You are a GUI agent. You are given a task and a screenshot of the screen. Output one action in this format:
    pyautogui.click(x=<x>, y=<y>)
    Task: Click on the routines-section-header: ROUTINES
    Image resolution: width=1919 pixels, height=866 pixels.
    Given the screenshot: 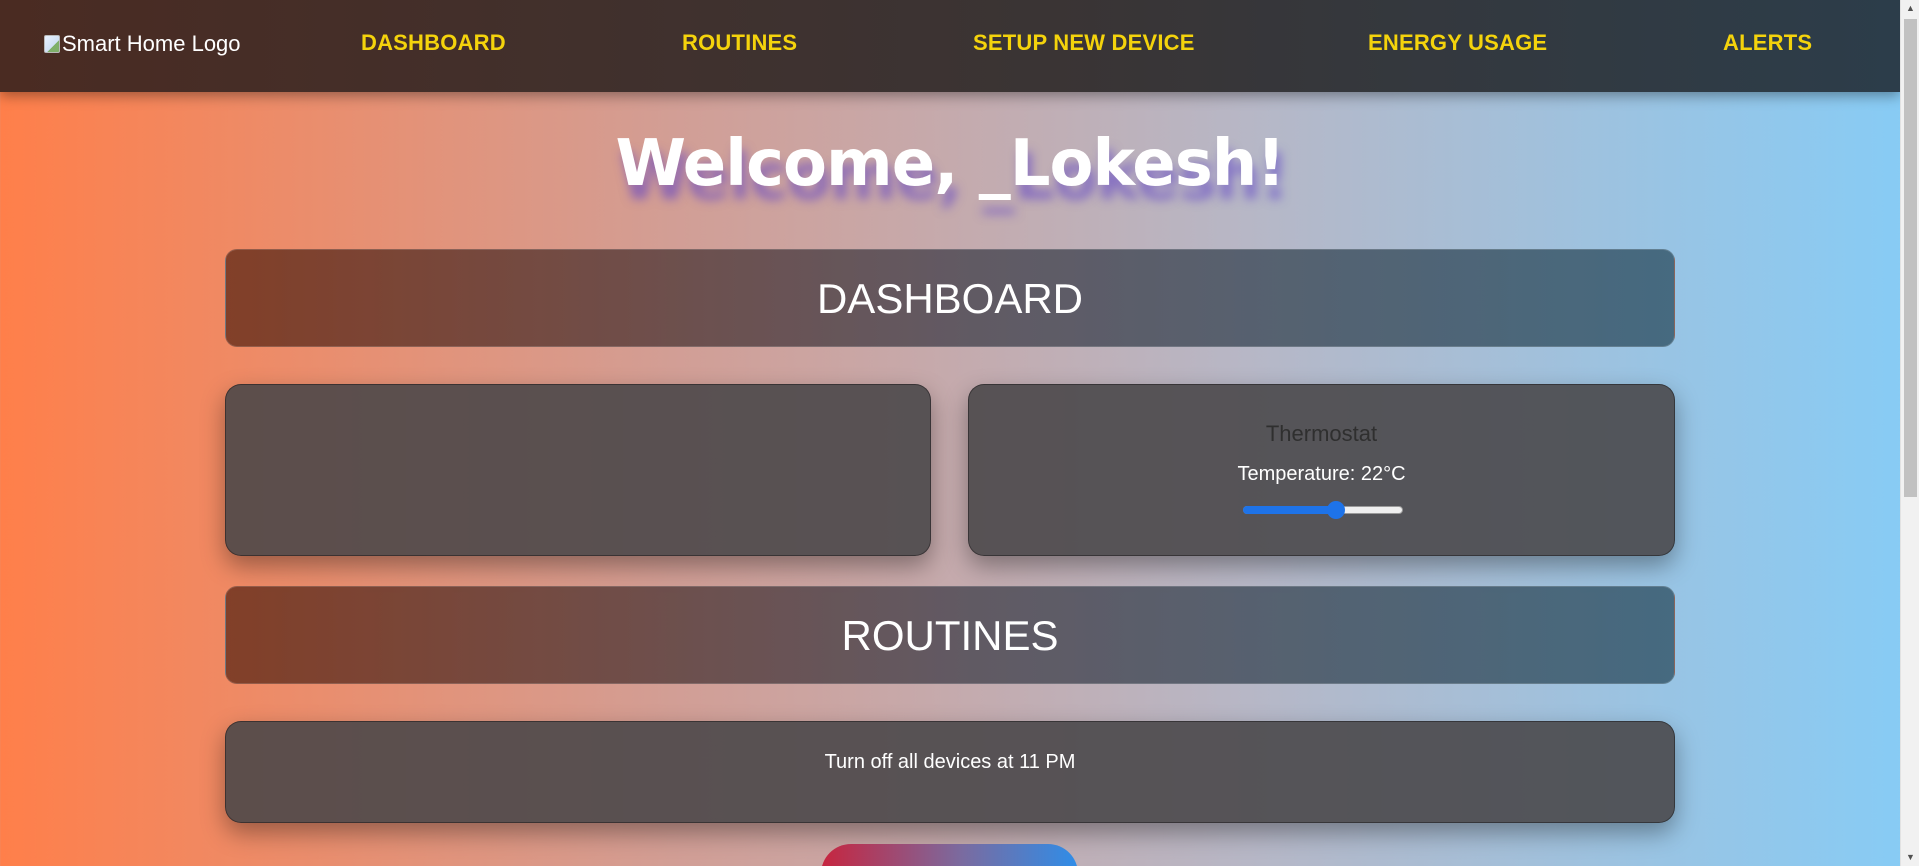 What is the action you would take?
    pyautogui.click(x=950, y=635)
    